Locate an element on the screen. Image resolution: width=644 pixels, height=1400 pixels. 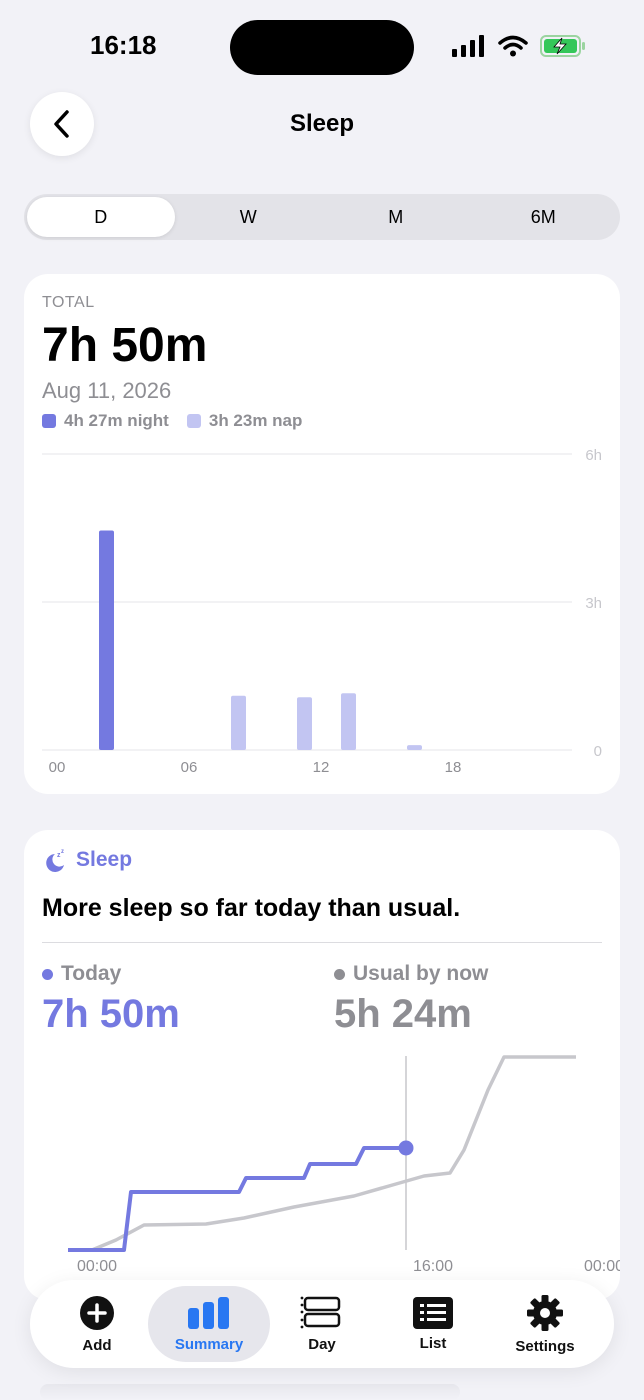
total-value: 7h 50m is located at coordinates (125, 345).